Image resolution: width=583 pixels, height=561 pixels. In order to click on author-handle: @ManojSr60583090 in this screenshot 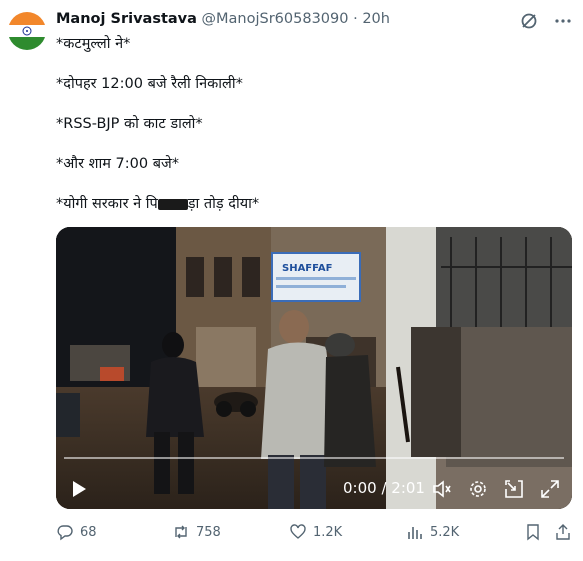, I will do `click(275, 19)`.